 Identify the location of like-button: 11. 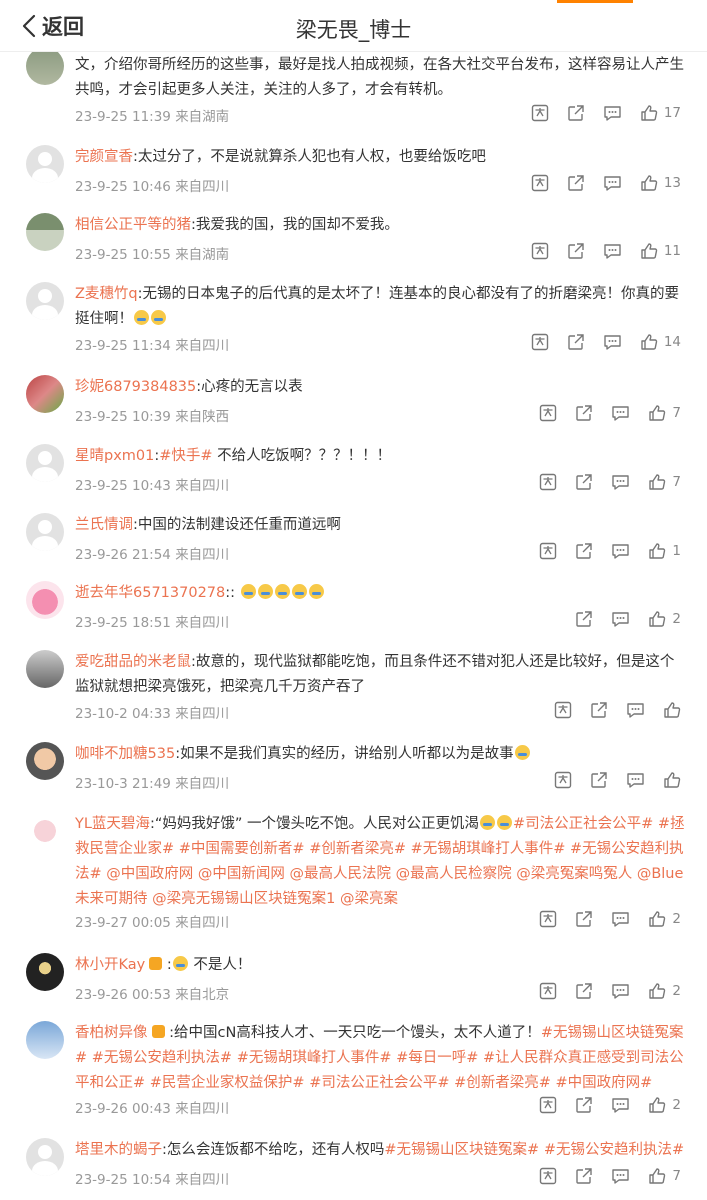
(660, 251).